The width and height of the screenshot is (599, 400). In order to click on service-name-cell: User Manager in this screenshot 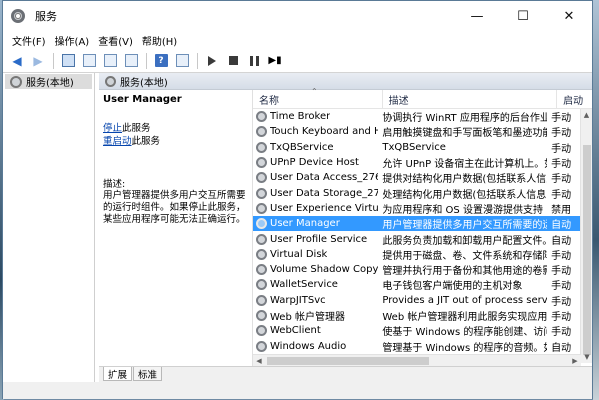, I will do `click(315, 224)`.